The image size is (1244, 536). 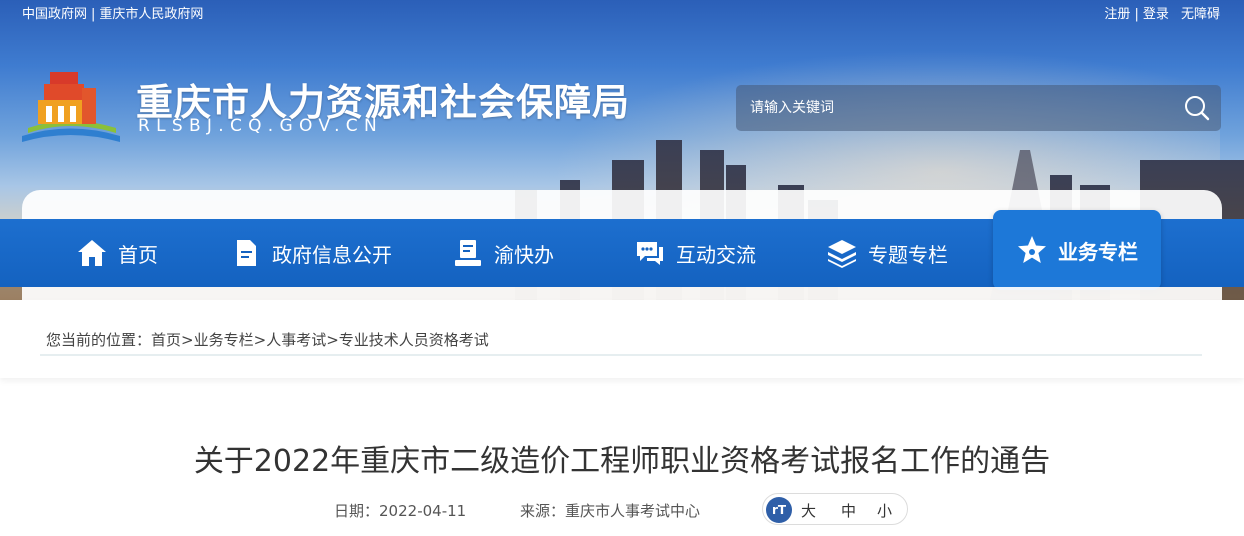 I want to click on top-links-right: 注册 | 登录 无障碍, so click(x=1162, y=12).